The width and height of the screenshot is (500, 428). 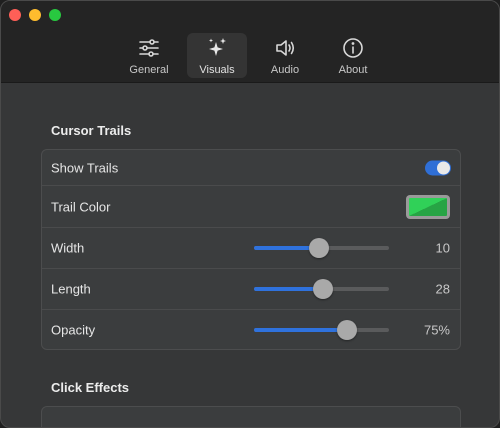 I want to click on length-slider-thumb, so click(x=322, y=289).